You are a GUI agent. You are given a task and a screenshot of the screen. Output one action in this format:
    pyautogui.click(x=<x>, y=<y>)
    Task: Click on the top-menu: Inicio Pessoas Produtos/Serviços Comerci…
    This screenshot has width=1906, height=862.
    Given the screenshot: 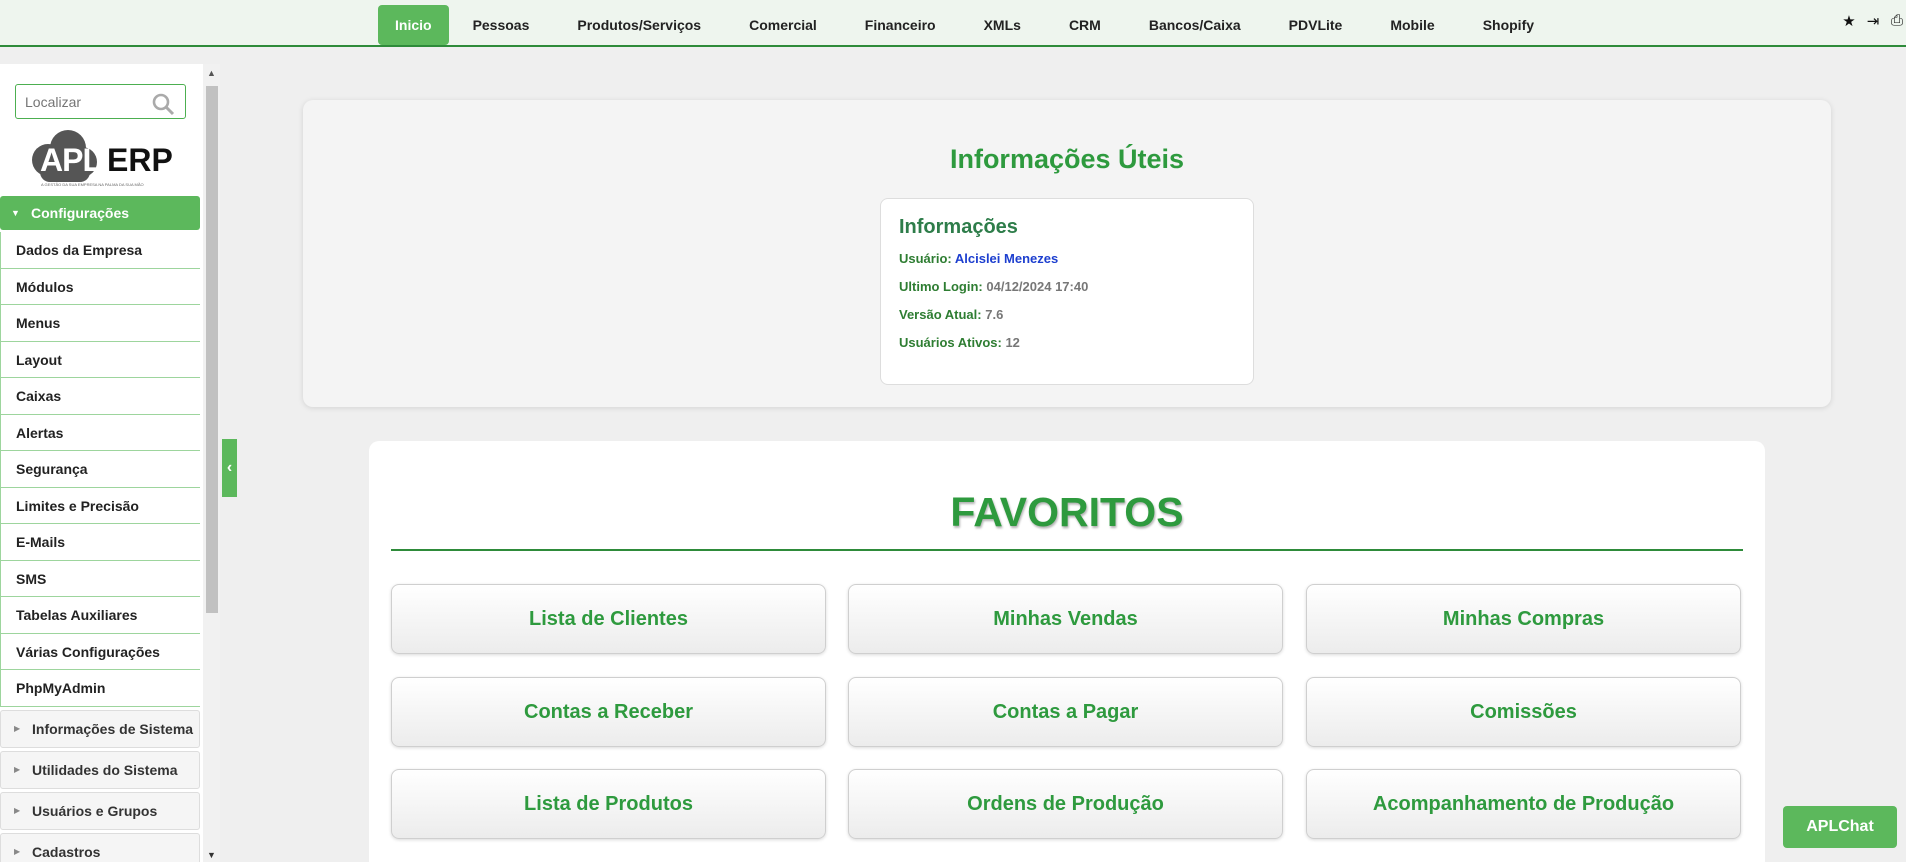 What is the action you would take?
    pyautogui.click(x=968, y=25)
    